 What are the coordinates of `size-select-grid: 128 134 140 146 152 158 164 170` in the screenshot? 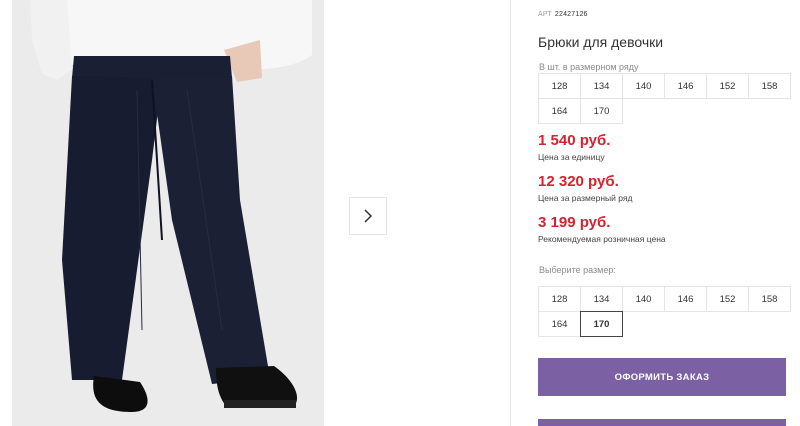 It's located at (665, 311).